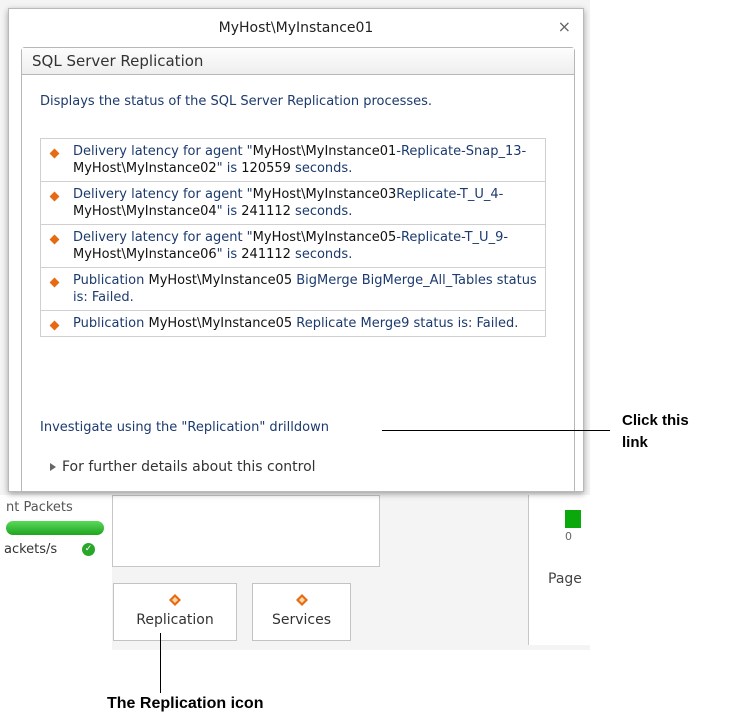  I want to click on popup-title: MyHost\MyInstance01, so click(296, 28).